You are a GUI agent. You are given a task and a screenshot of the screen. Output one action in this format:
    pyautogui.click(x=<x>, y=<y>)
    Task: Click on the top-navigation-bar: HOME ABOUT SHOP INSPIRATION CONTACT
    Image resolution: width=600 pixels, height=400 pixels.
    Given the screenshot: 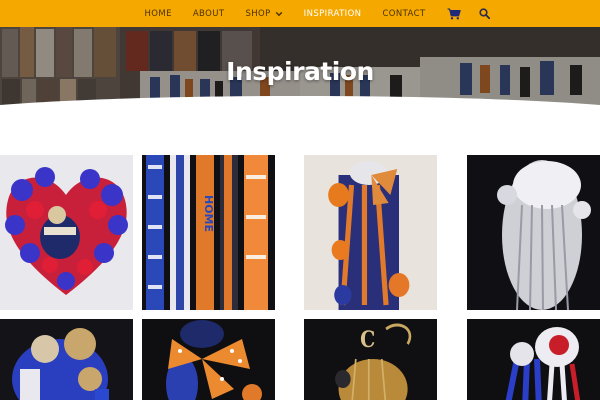 What is the action you would take?
    pyautogui.click(x=300, y=13)
    